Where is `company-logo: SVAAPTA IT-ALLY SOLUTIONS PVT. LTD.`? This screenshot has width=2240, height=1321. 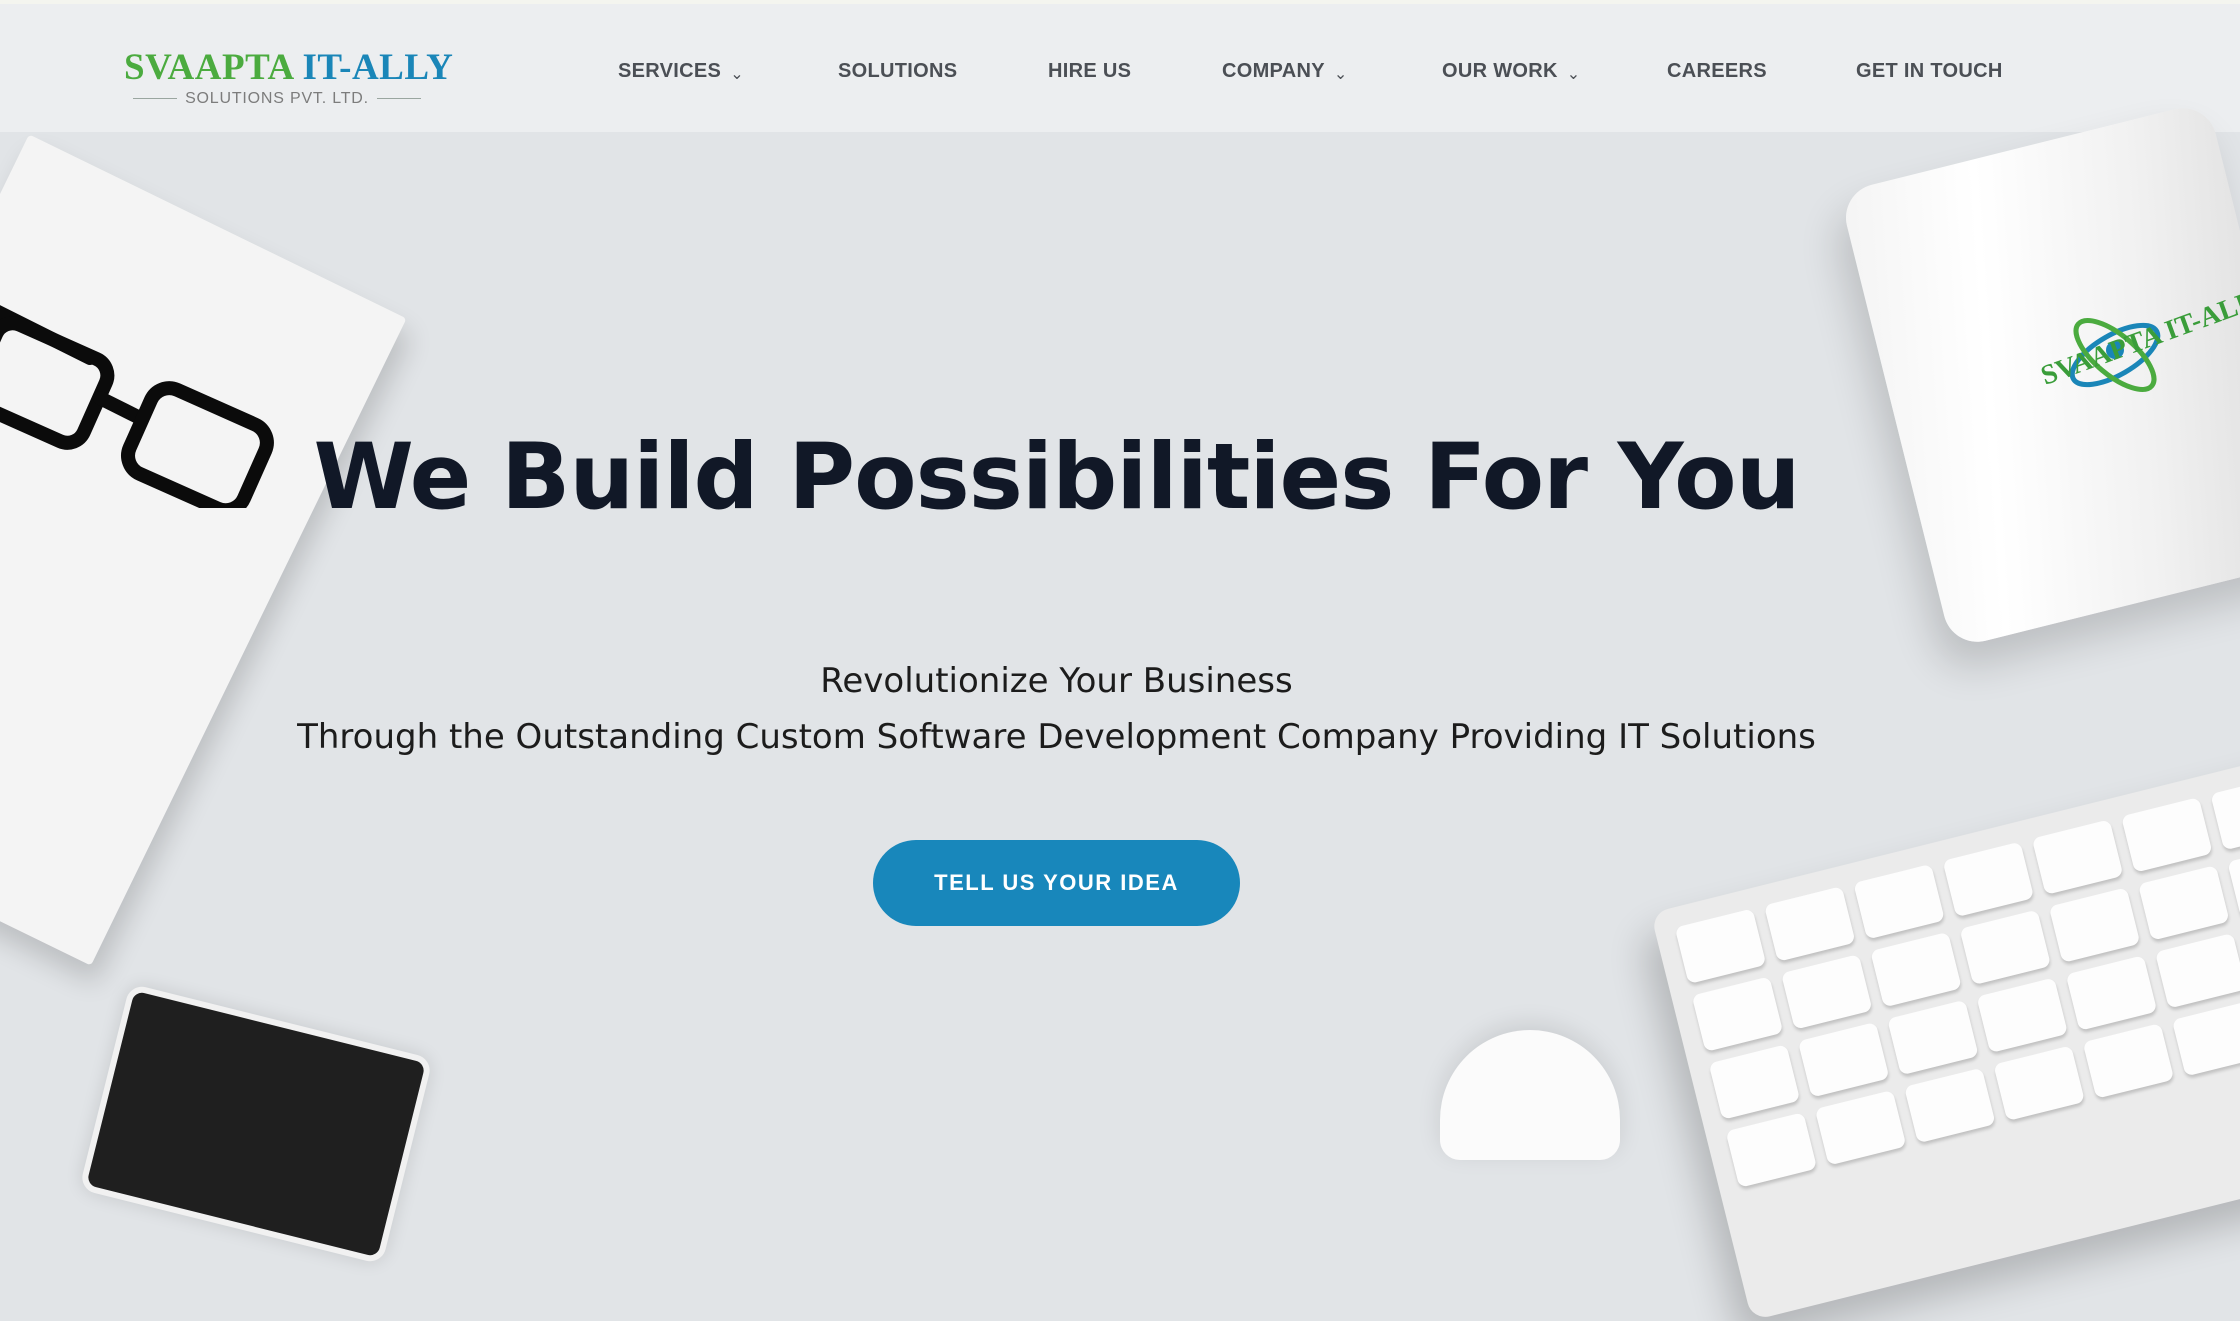
company-logo: SVAAPTA IT-ALLY SOLUTIONS PVT. LTD. is located at coordinates (288, 78).